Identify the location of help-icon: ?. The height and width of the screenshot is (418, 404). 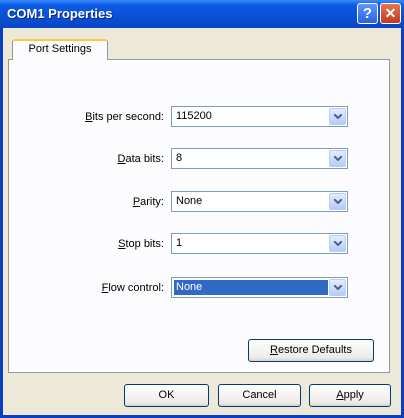
(367, 13).